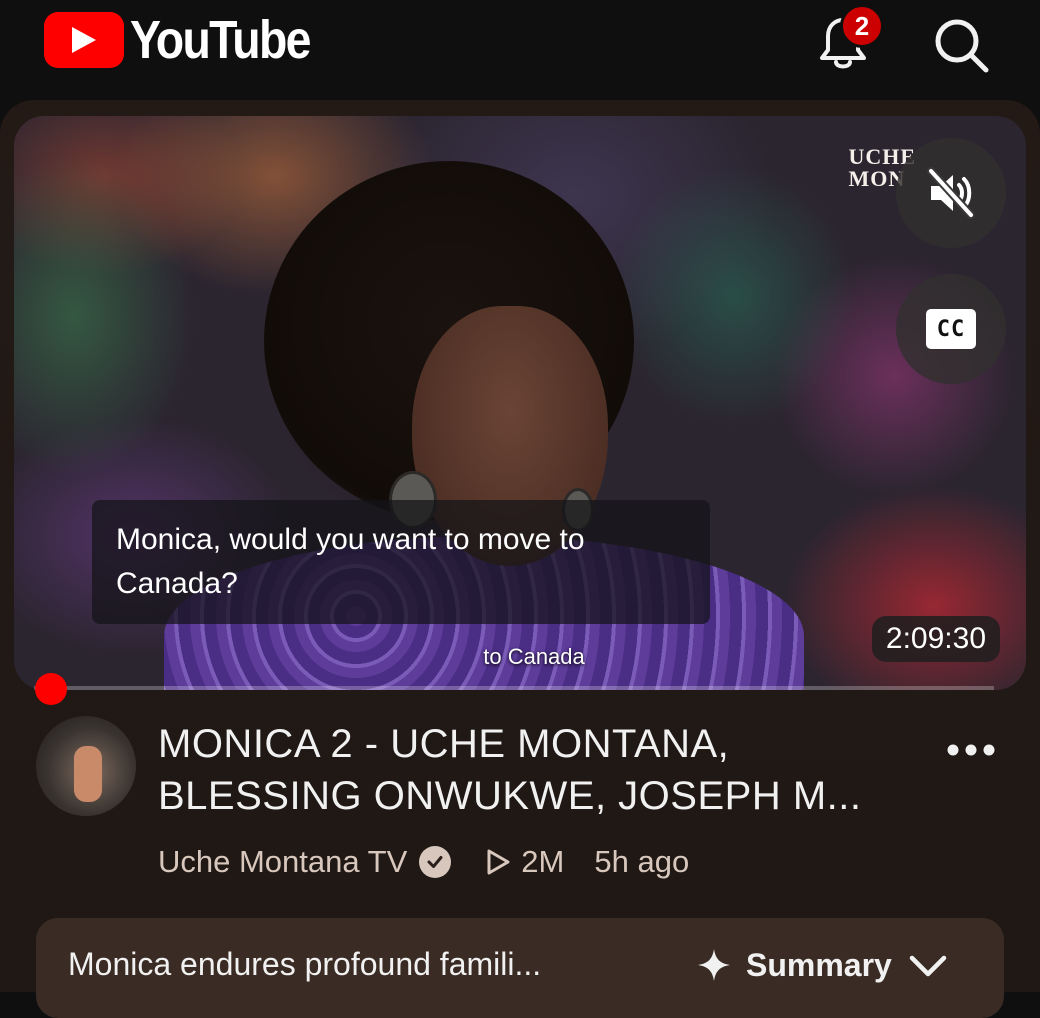 The image size is (1040, 1018). Describe the element at coordinates (435, 862) in the screenshot. I see `verified-check-icon` at that location.